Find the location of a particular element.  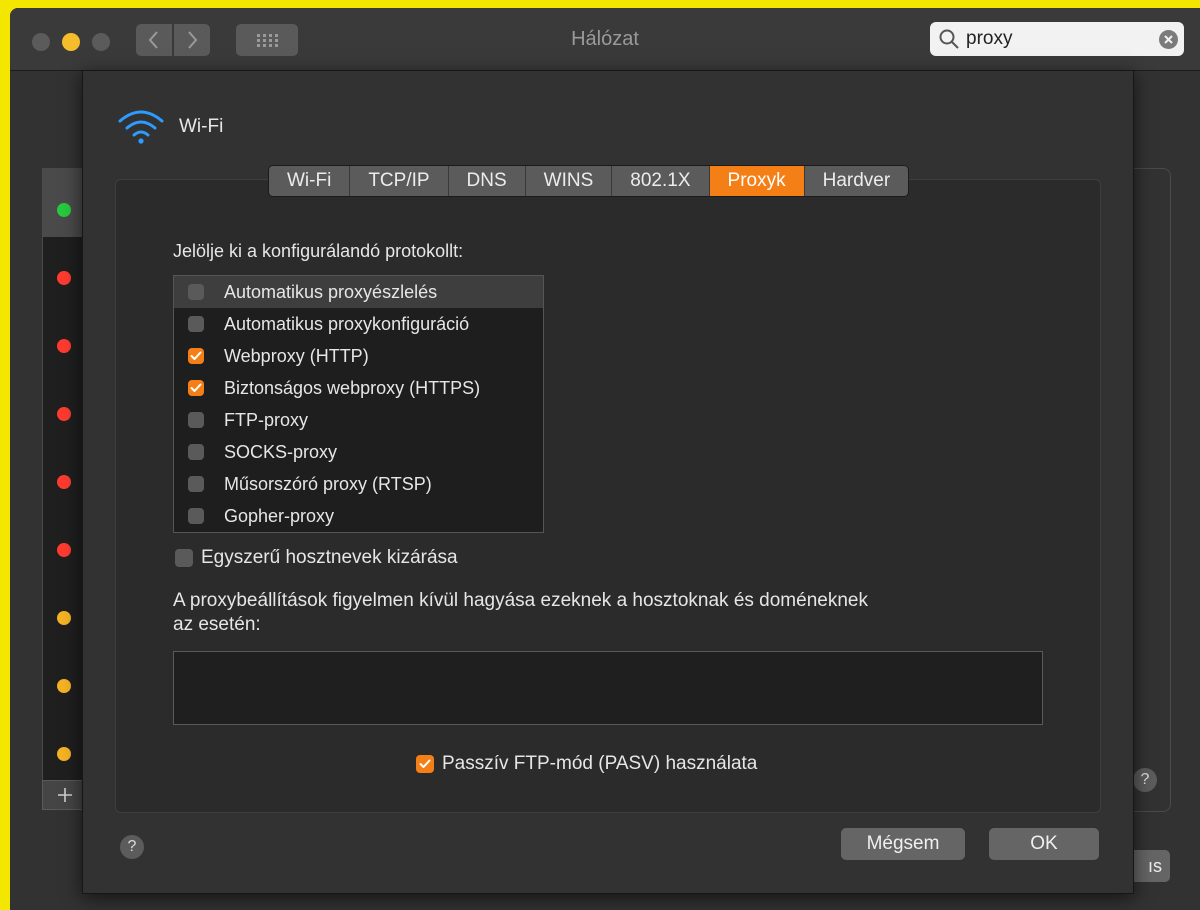

status-dot-green is located at coordinates (64, 210).